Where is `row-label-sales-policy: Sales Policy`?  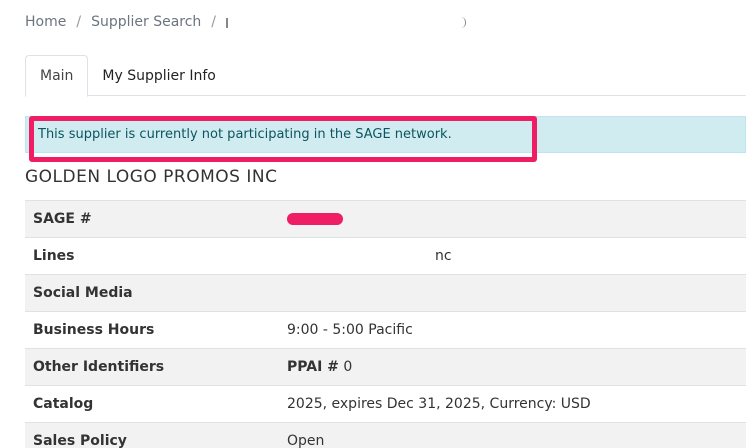 row-label-sales-policy: Sales Policy is located at coordinates (80, 440).